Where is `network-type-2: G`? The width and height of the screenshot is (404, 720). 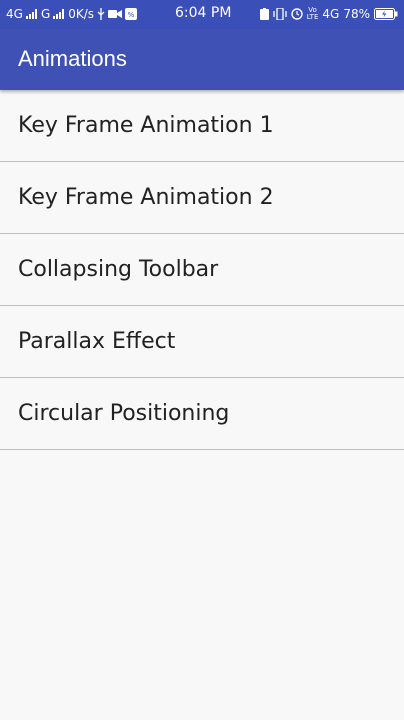
network-type-2: G is located at coordinates (45, 14).